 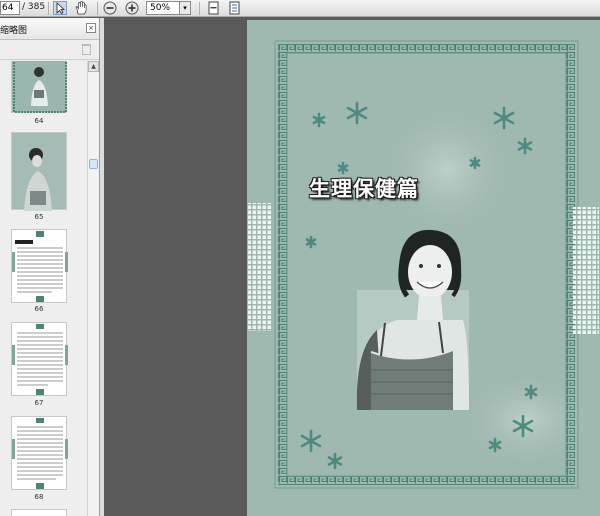 I want to click on select-arrow-icon, so click(x=61, y=8).